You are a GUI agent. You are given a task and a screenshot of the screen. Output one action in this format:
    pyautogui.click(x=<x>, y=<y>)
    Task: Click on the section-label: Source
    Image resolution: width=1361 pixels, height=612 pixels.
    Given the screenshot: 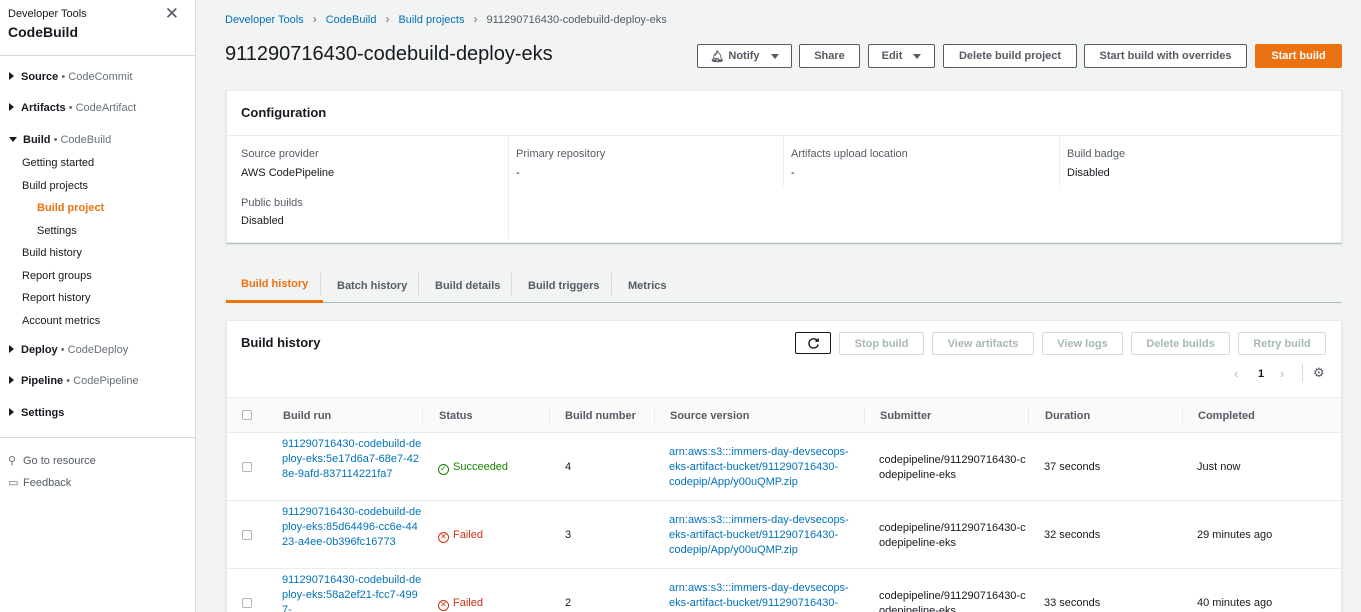 What is the action you would take?
    pyautogui.click(x=40, y=77)
    